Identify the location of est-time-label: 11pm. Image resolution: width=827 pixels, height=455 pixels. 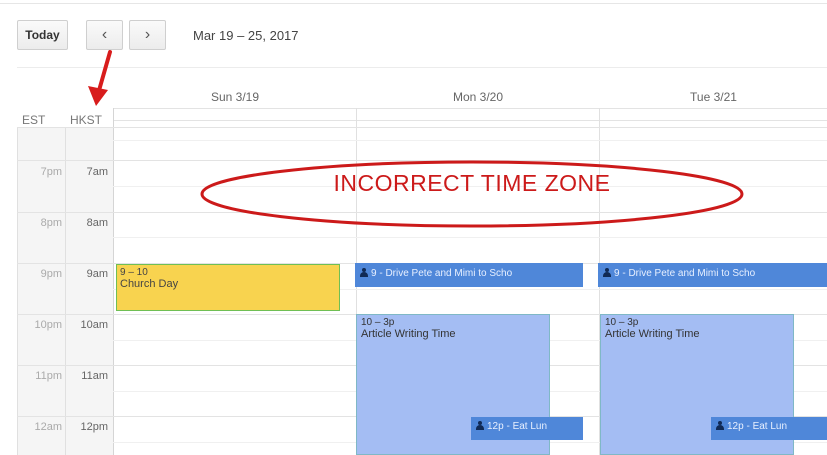
(48, 376).